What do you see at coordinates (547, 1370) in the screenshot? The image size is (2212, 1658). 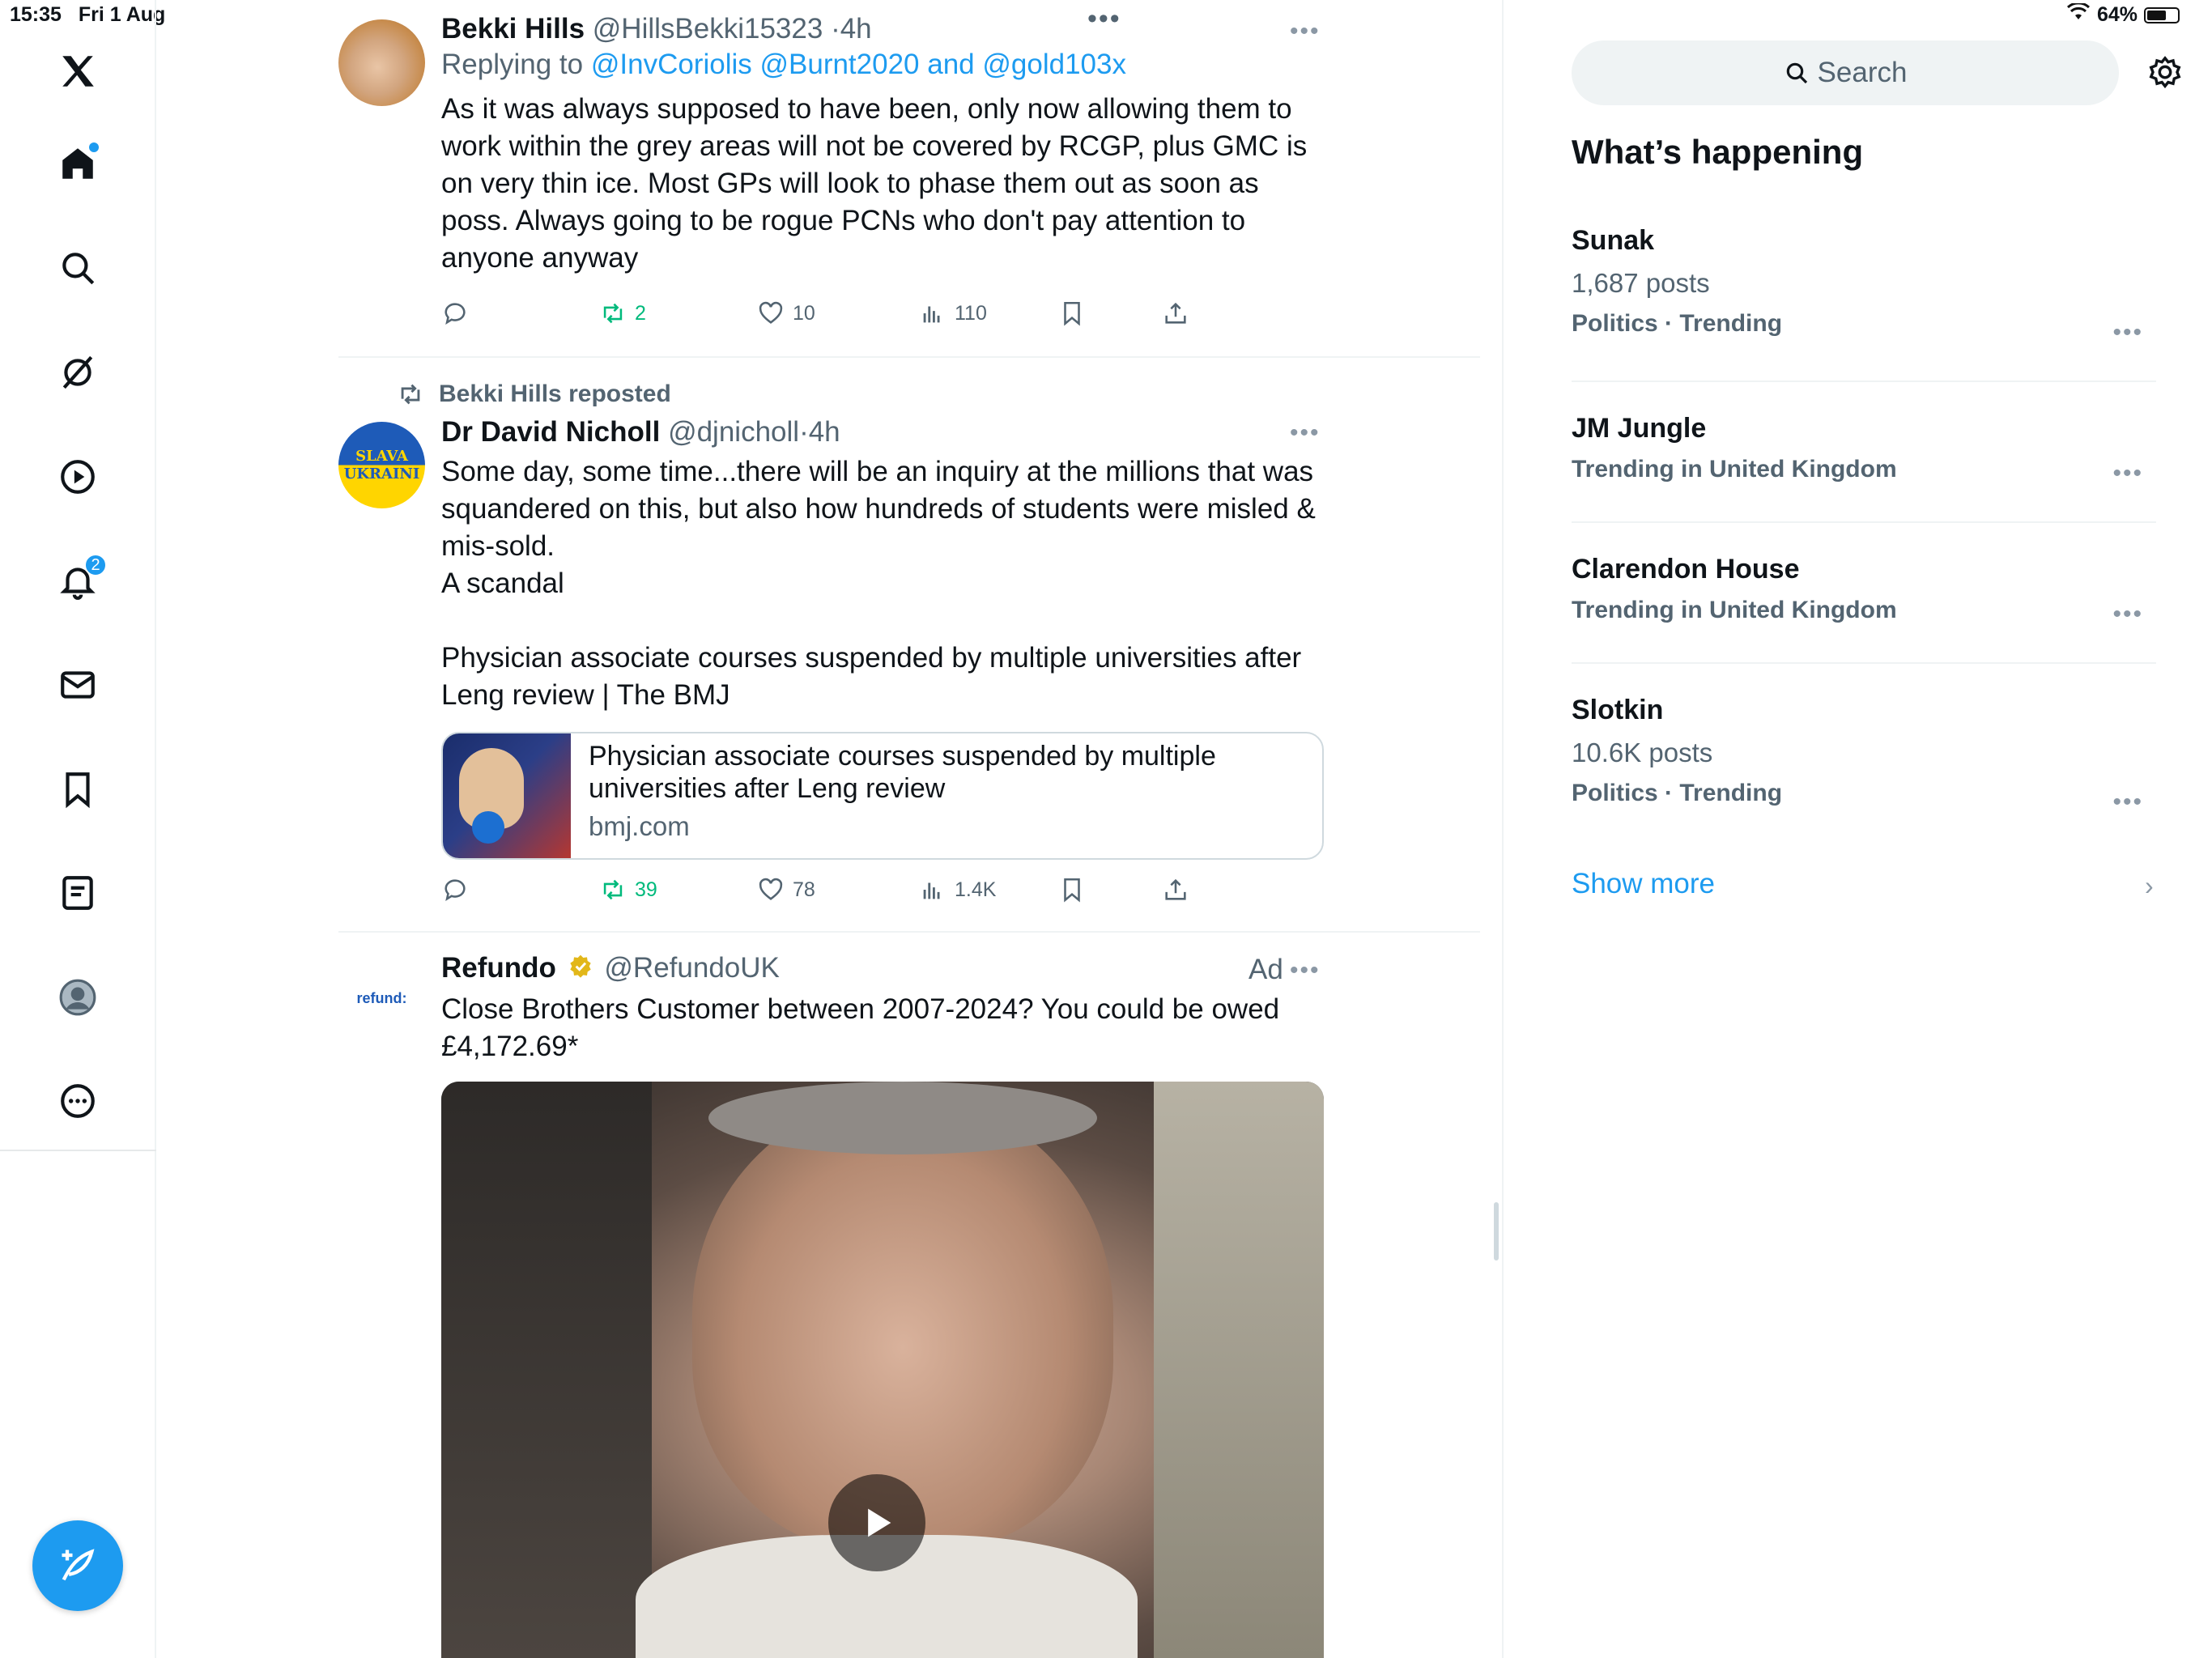 I see `video-car-pillar` at bounding box center [547, 1370].